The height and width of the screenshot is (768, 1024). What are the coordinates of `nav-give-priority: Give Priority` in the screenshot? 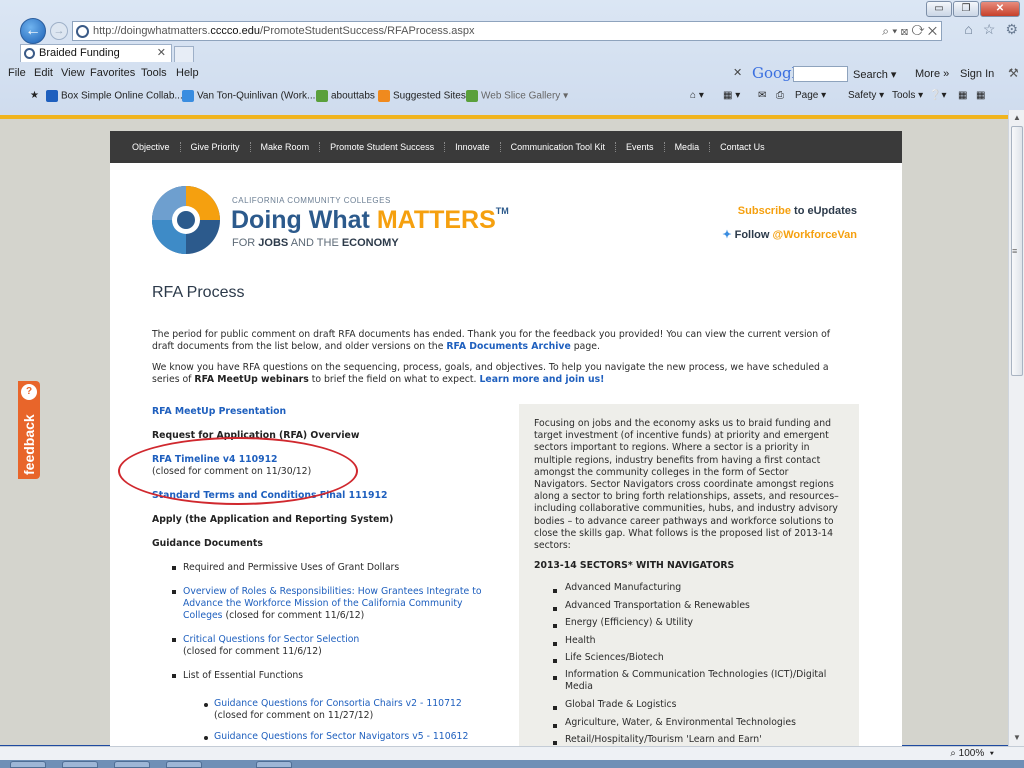 It's located at (216, 147).